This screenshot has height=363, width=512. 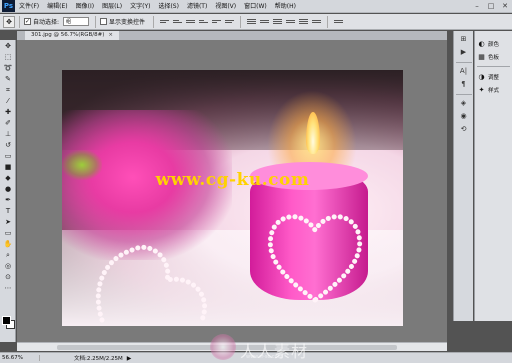 I want to click on site-watermark-logo, so click(x=223, y=347).